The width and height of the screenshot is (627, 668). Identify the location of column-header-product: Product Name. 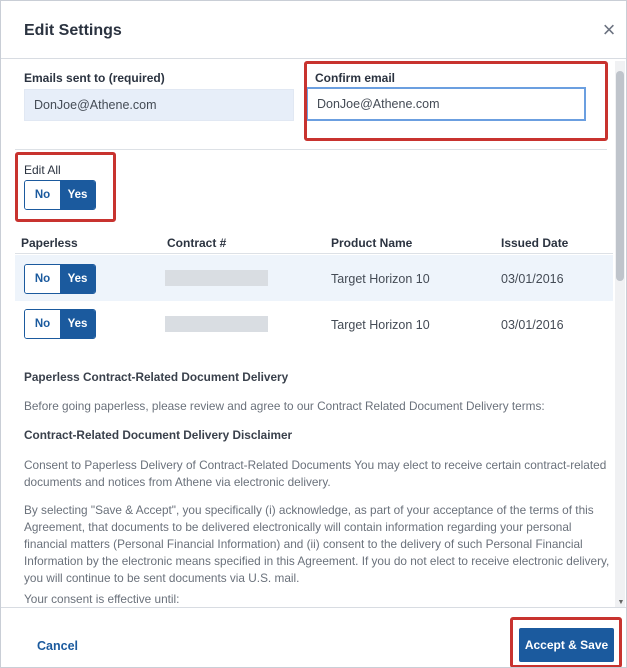
(372, 243).